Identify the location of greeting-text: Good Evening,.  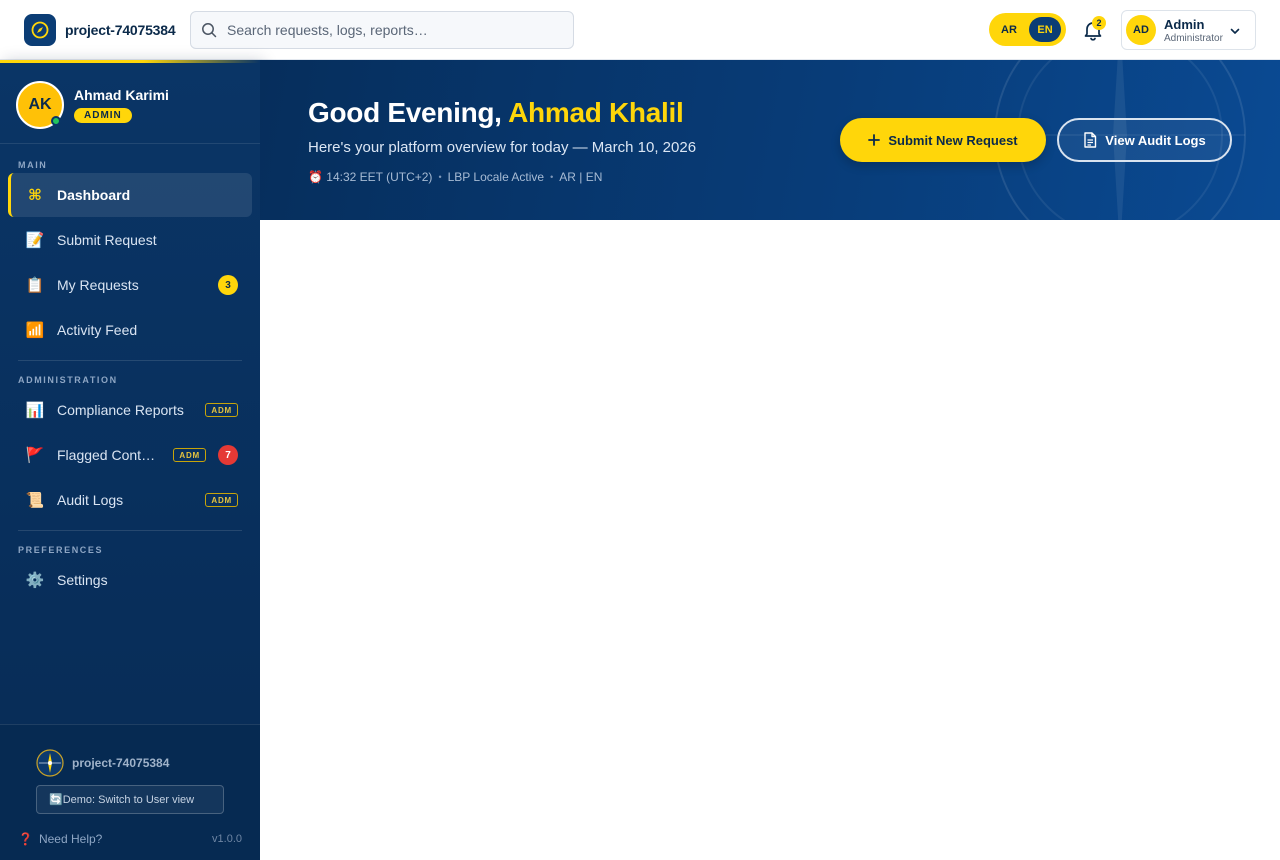
(405, 112).